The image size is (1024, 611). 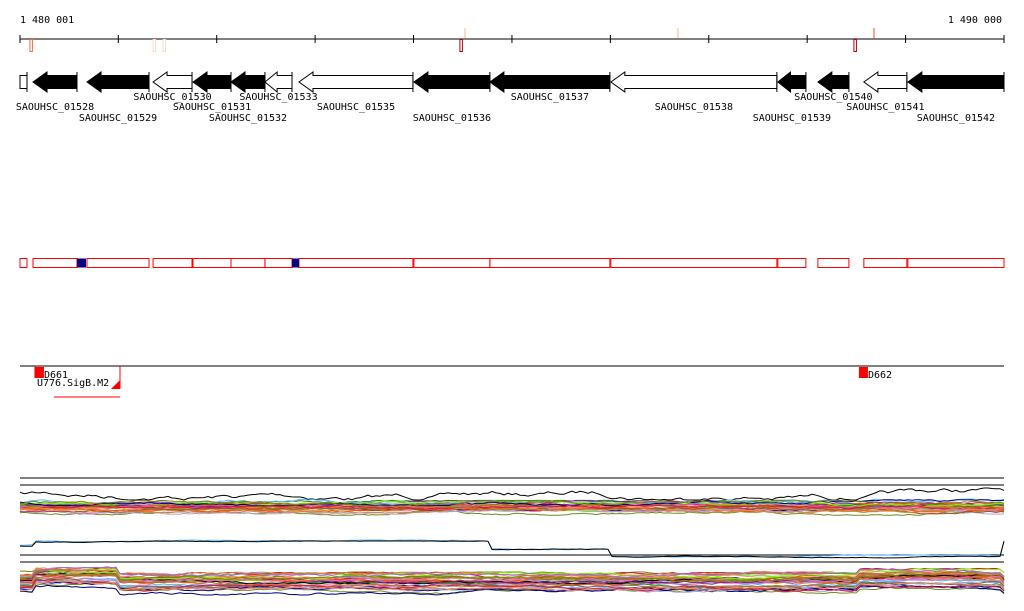 What do you see at coordinates (56, 375) in the screenshot?
I see `feature-label: D661` at bounding box center [56, 375].